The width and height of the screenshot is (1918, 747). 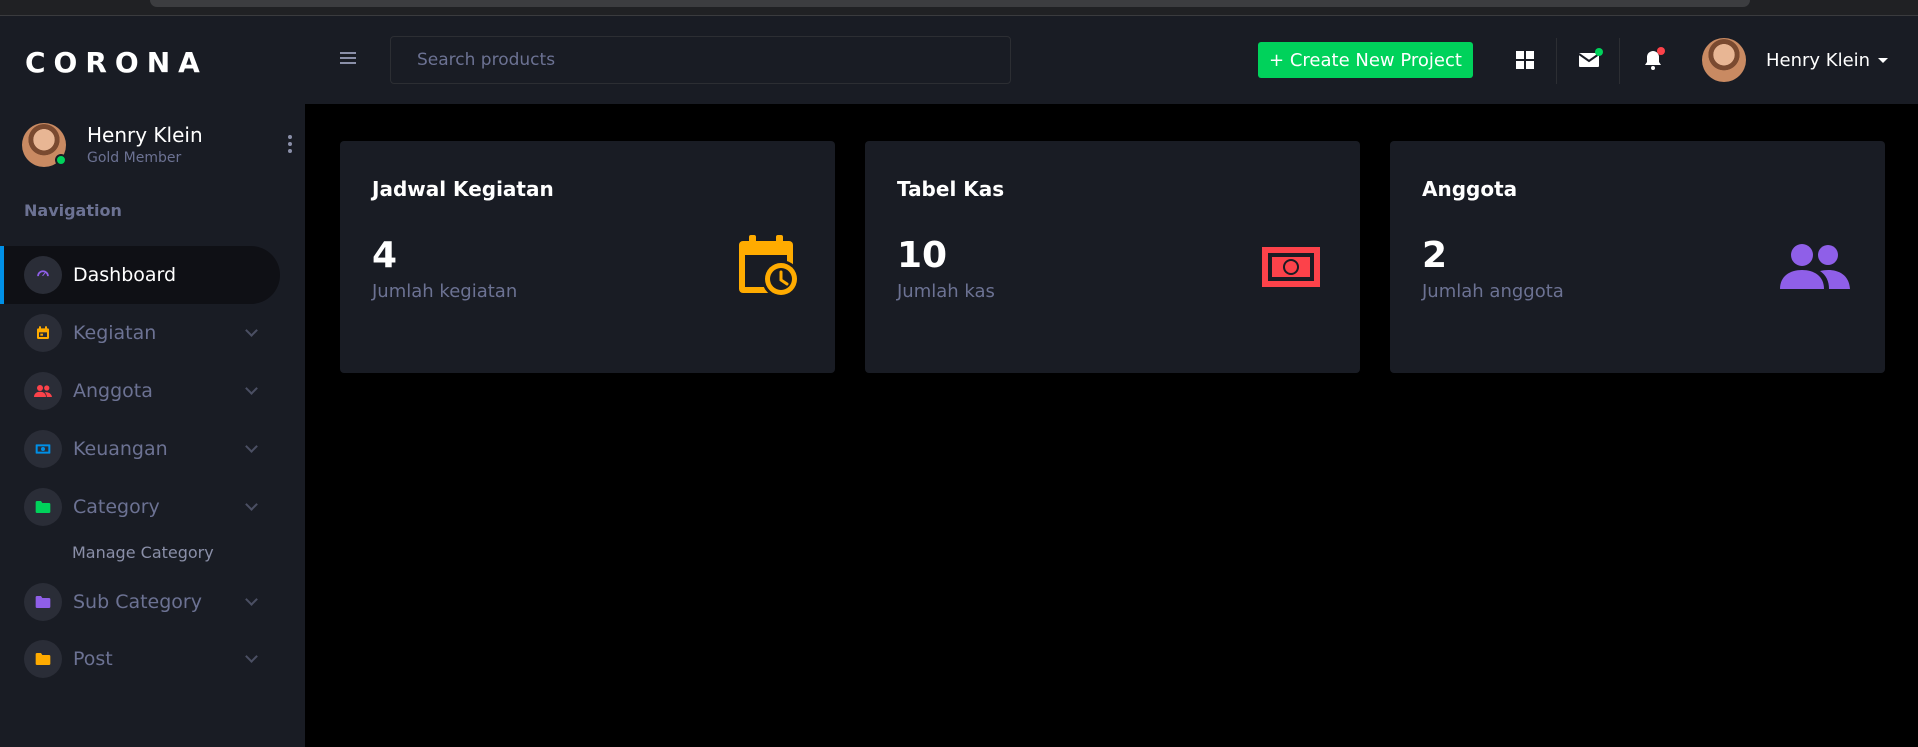 I want to click on sidebar-item-category: Category, so click(x=140, y=507).